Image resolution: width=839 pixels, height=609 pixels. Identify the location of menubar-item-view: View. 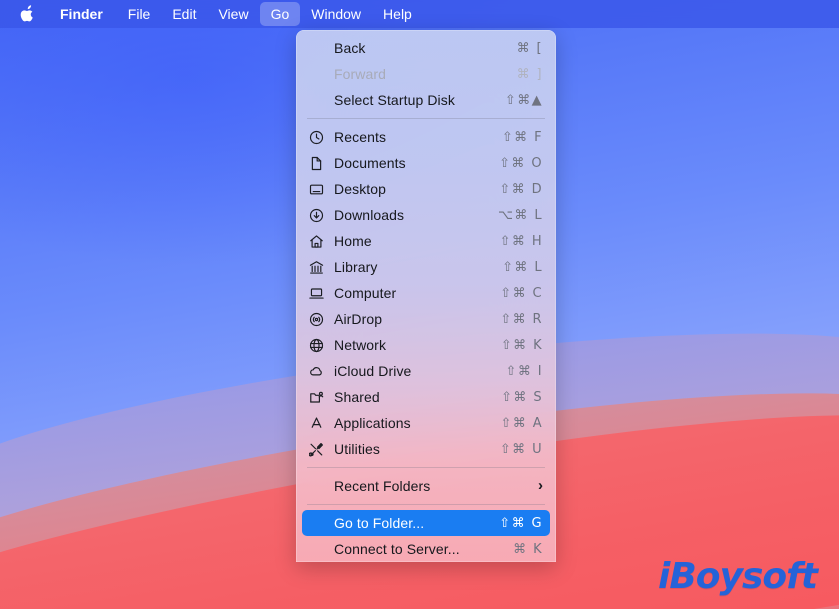
(233, 14).